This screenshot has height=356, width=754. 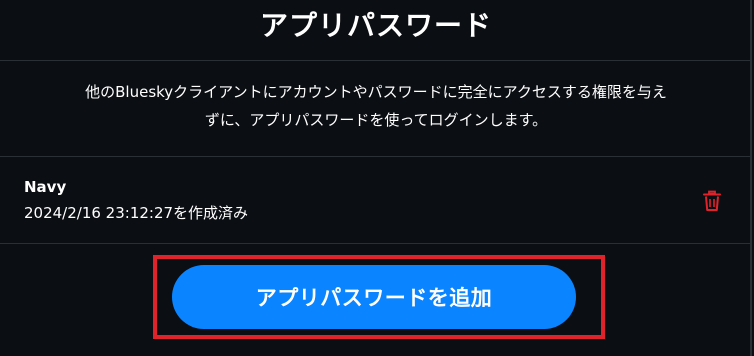 I want to click on trash-icon, so click(x=712, y=200).